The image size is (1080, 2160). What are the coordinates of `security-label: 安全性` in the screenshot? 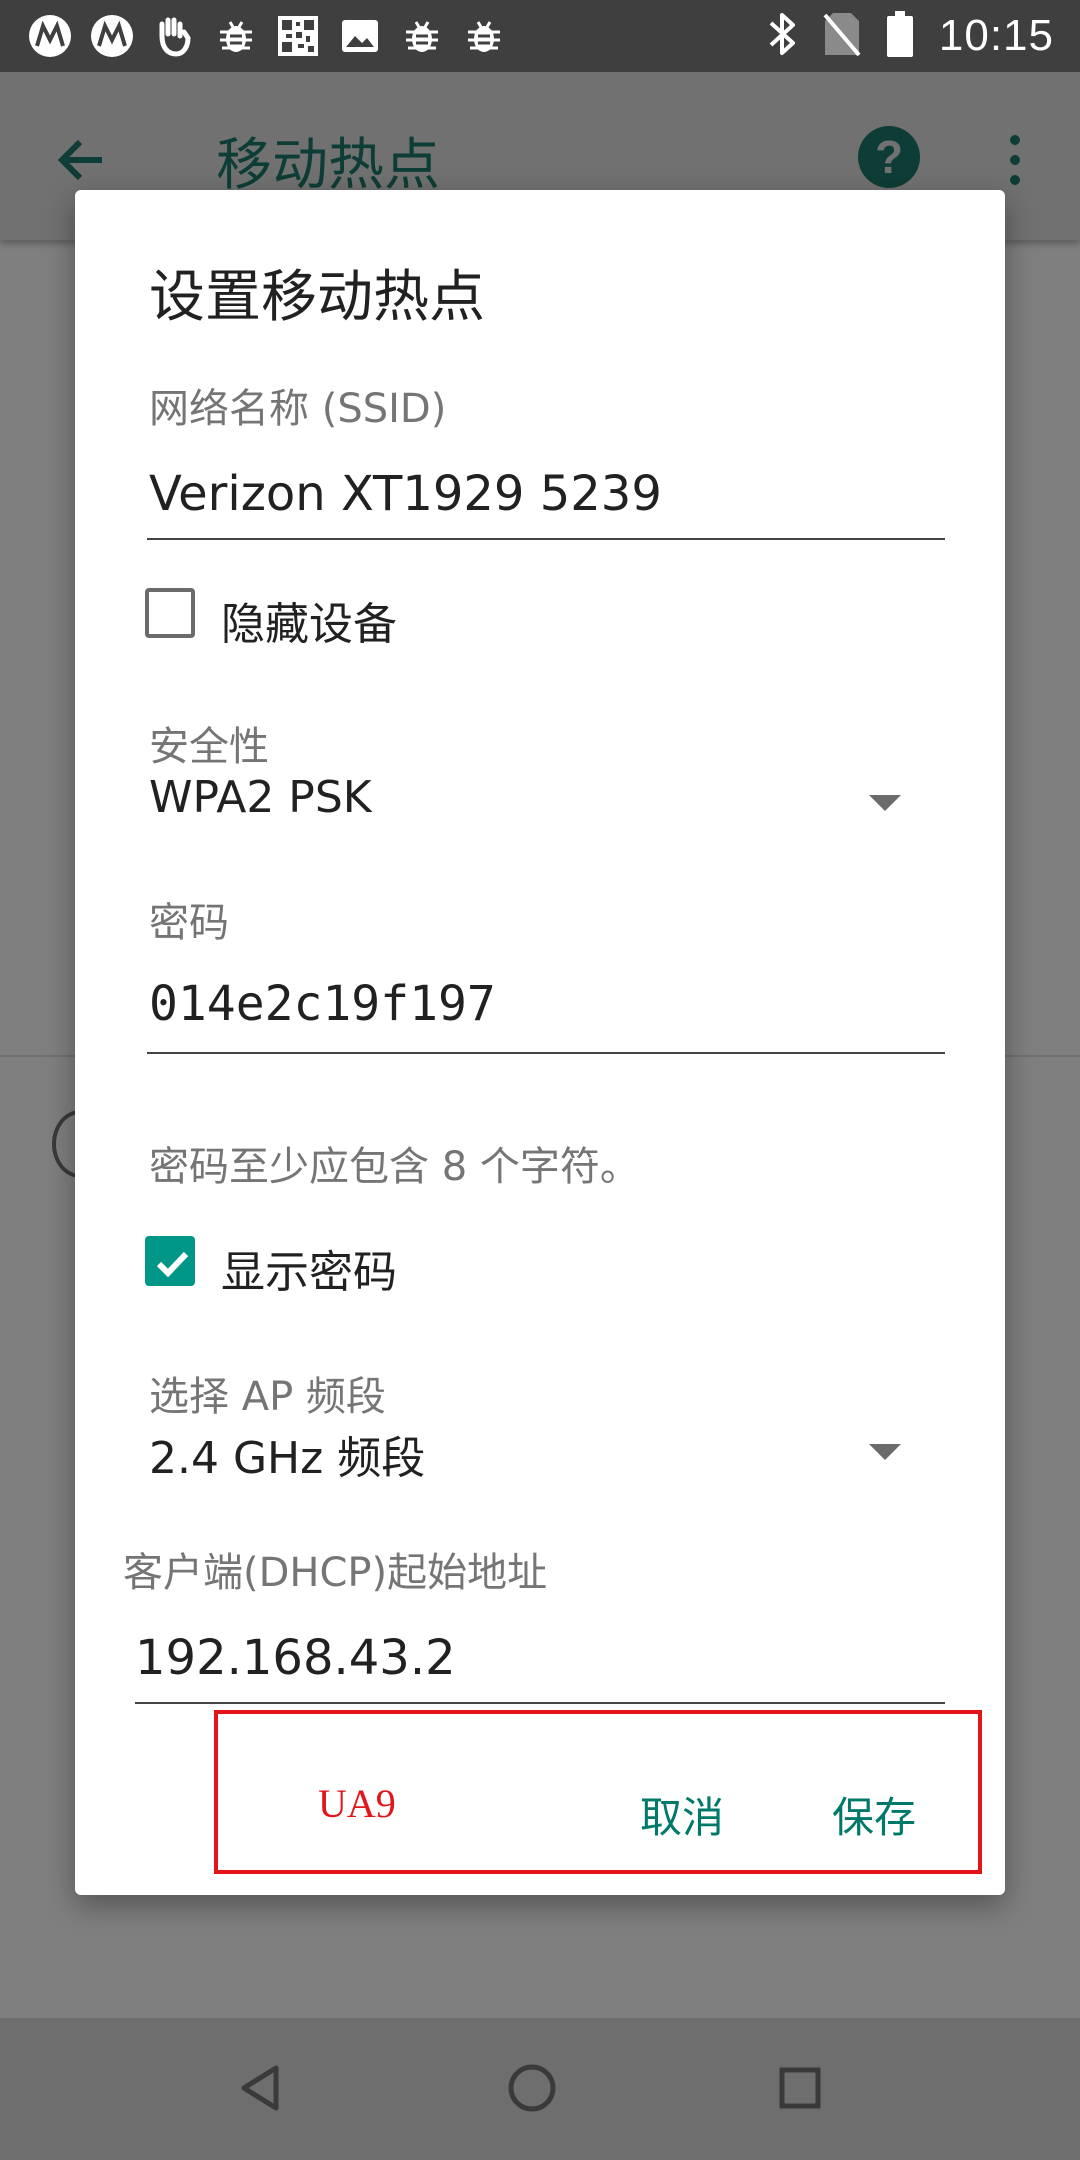 It's located at (209, 747).